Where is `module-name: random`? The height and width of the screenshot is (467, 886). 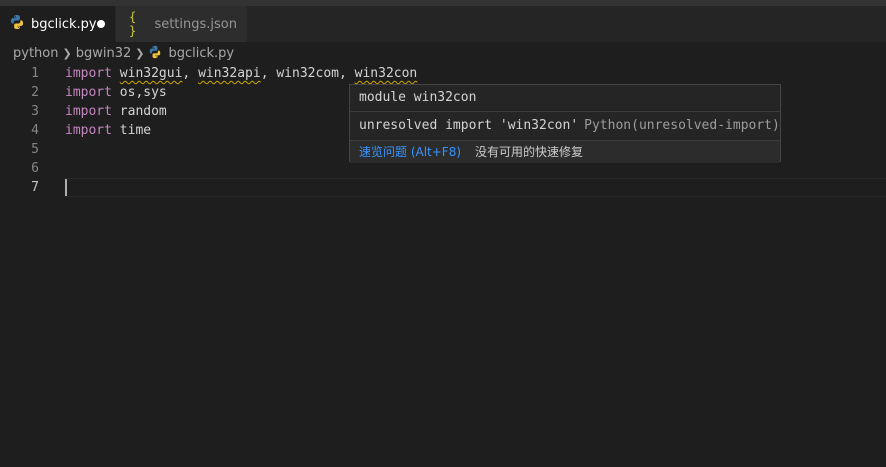
module-name: random is located at coordinates (143, 111).